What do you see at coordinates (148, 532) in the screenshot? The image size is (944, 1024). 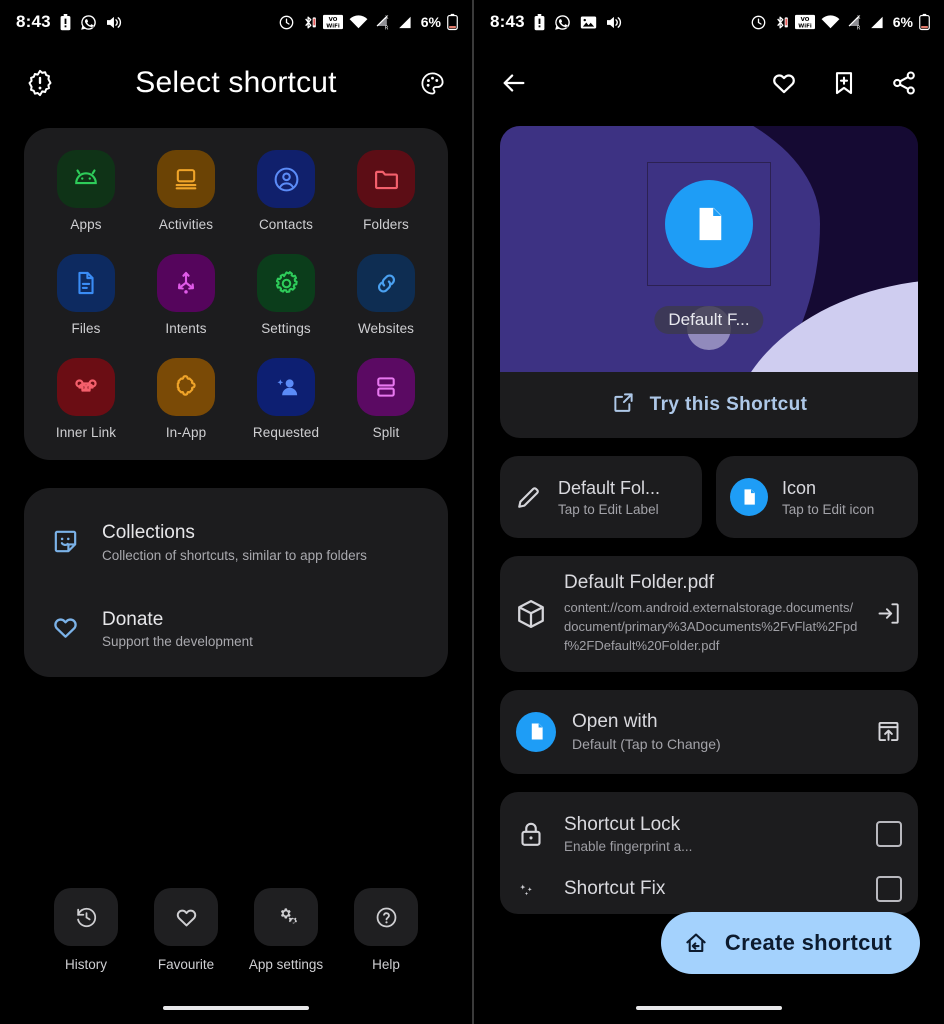 I see `list-item-title: Collections` at bounding box center [148, 532].